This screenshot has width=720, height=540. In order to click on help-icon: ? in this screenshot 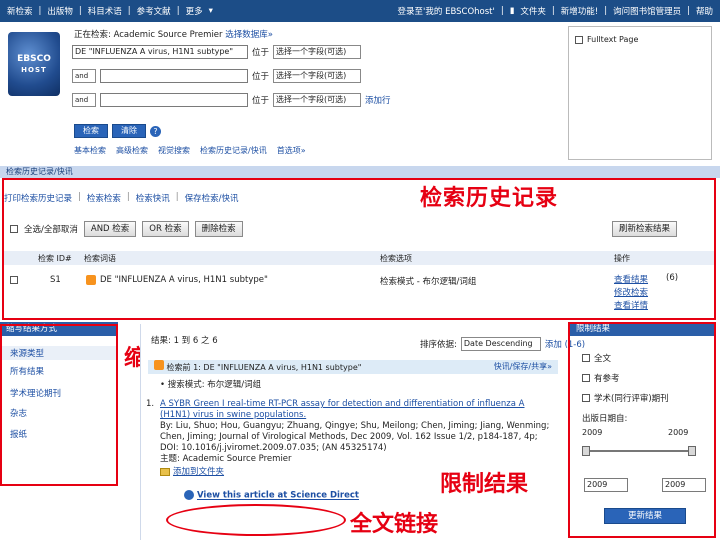, I will do `click(155, 131)`.